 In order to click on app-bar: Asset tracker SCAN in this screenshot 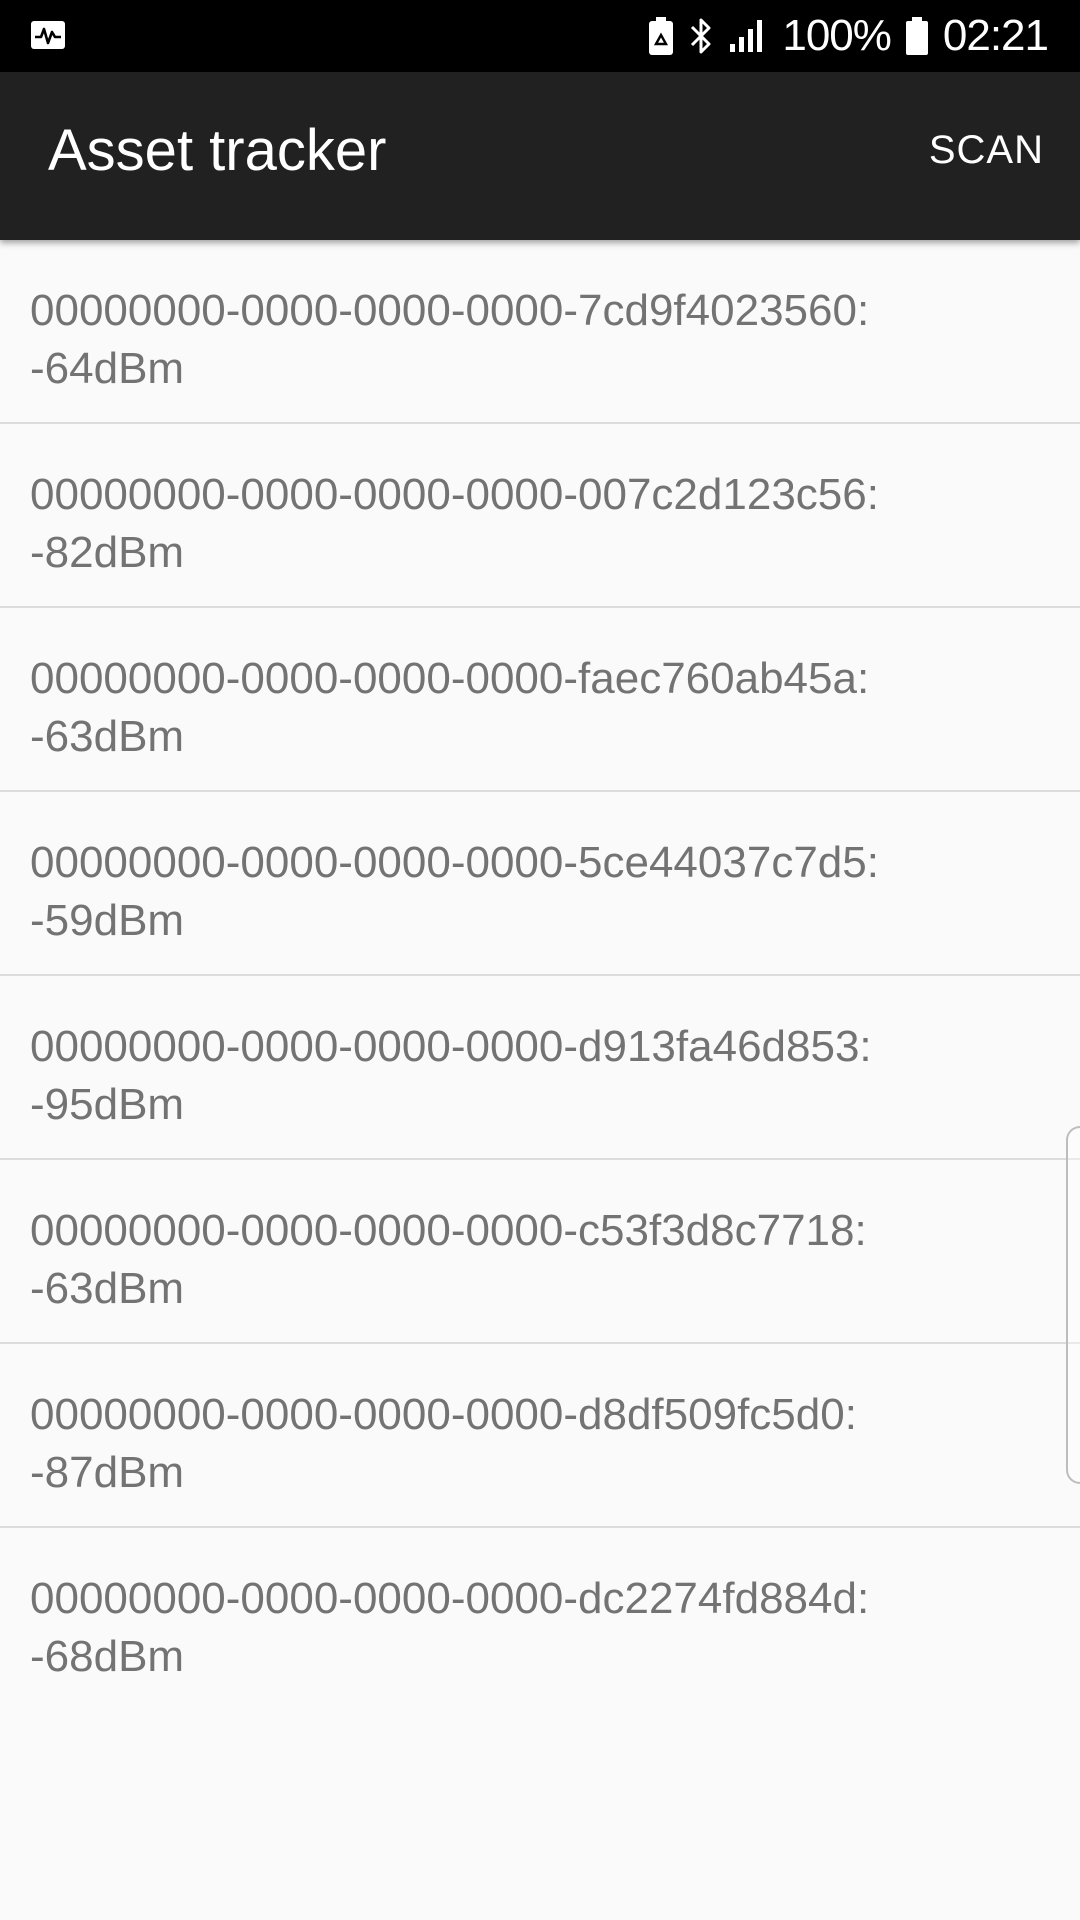, I will do `click(540, 156)`.